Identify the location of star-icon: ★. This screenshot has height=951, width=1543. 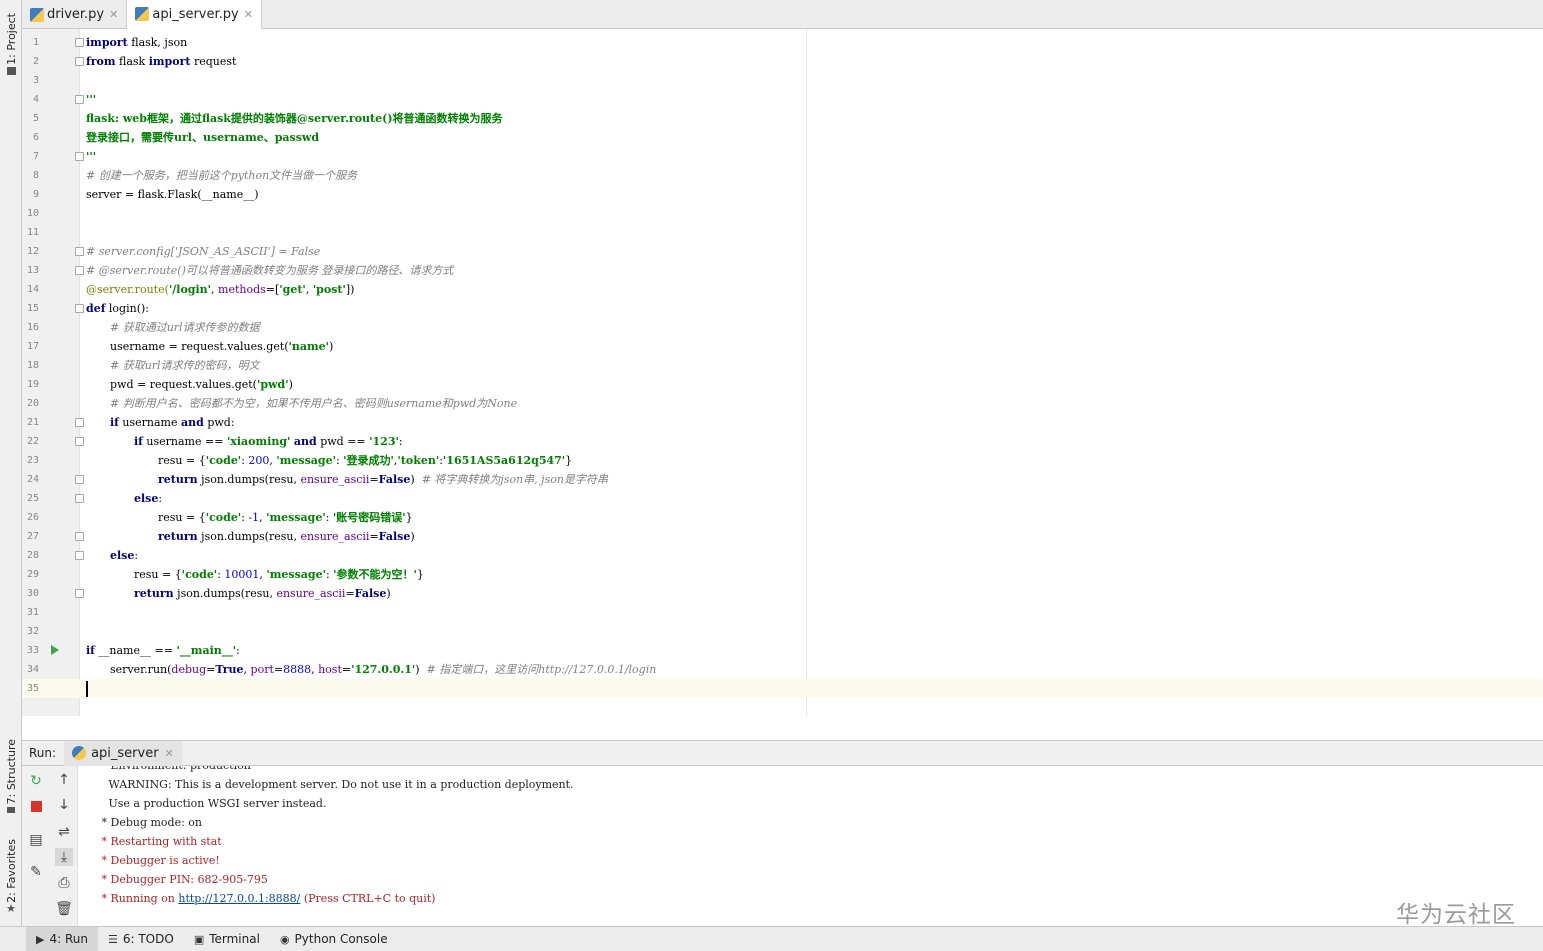
(11, 909).